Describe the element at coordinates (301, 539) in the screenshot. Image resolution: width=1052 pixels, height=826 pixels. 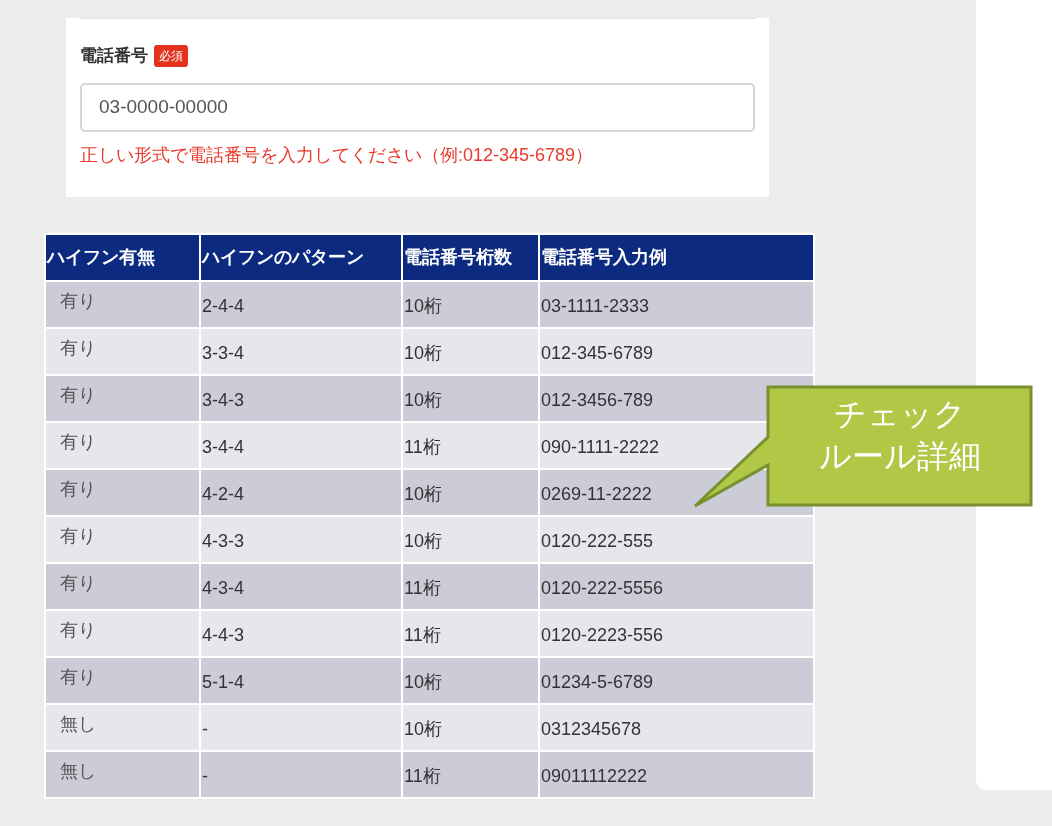
I see `table-cell: 4-3-3` at that location.